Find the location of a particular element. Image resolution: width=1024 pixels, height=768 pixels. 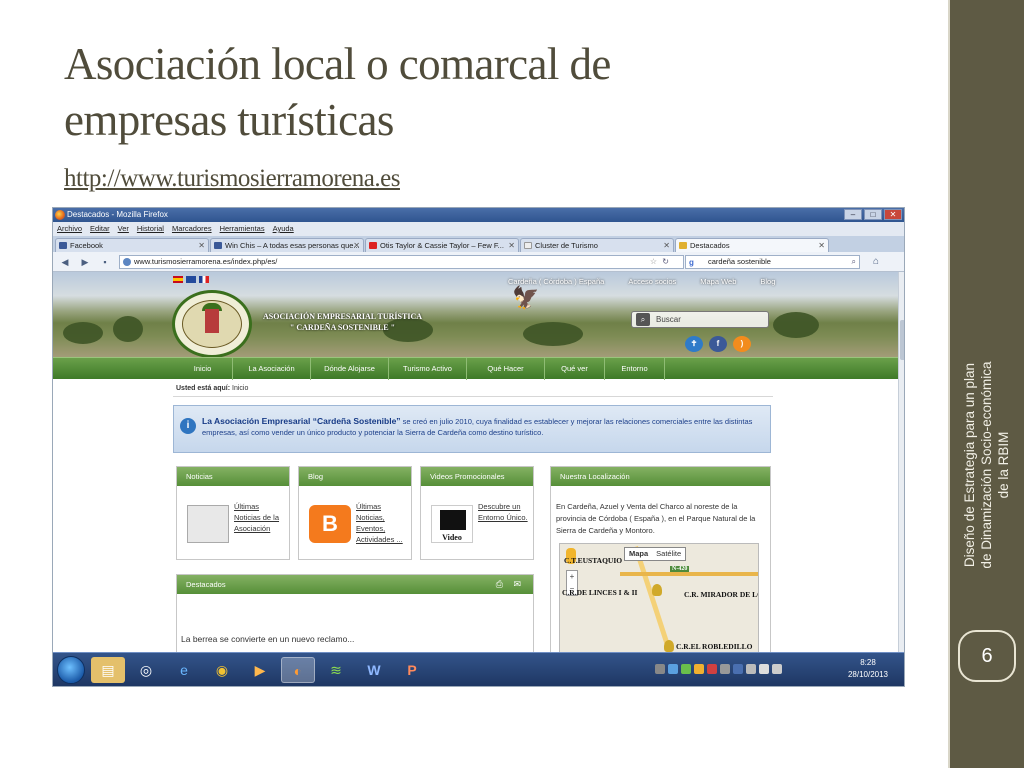

forward-arrow-icon: ▶ is located at coordinates (85, 262).